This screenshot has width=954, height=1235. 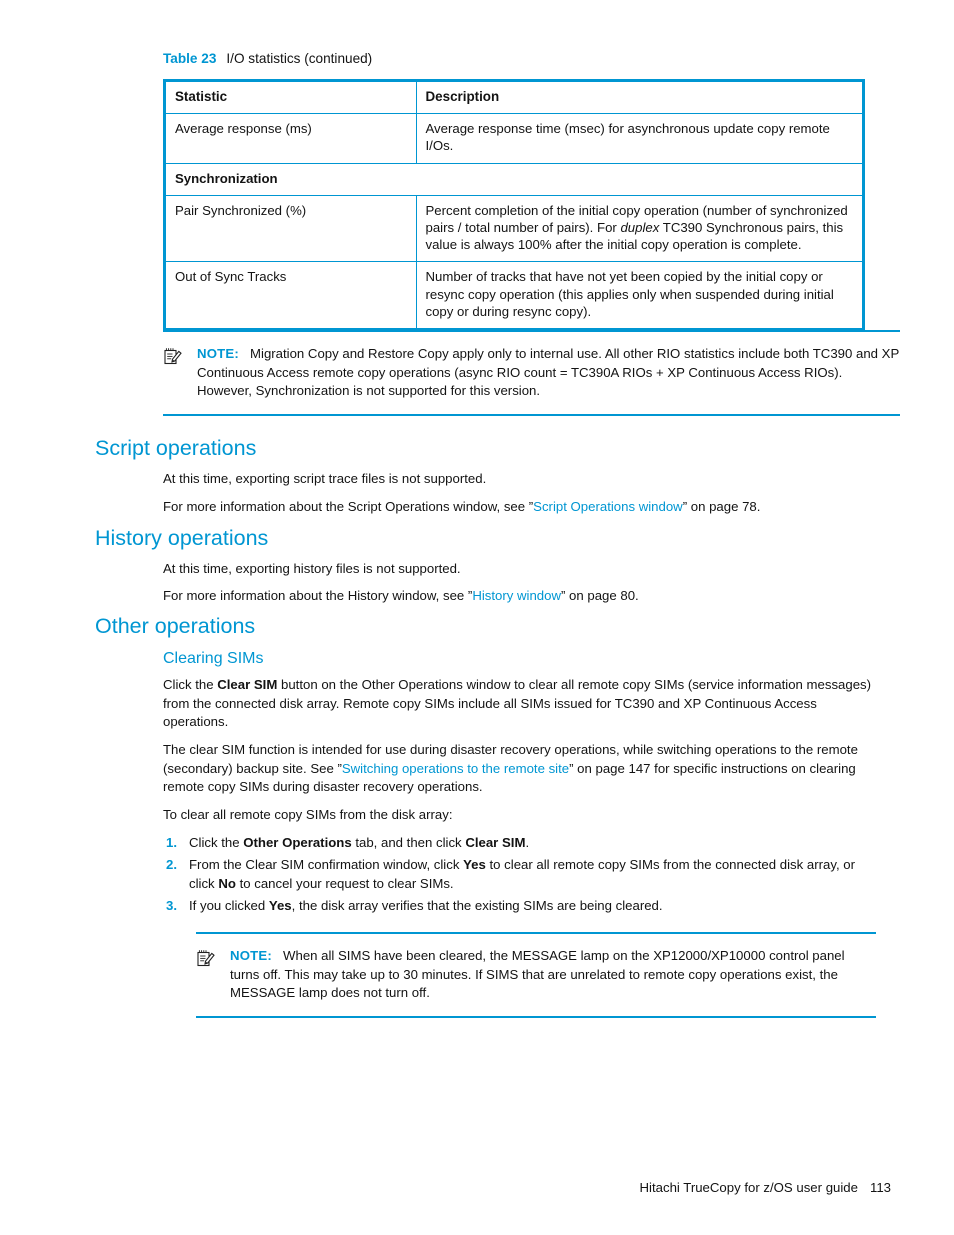 What do you see at coordinates (880, 1187) in the screenshot?
I see `footer-page-number: 113` at bounding box center [880, 1187].